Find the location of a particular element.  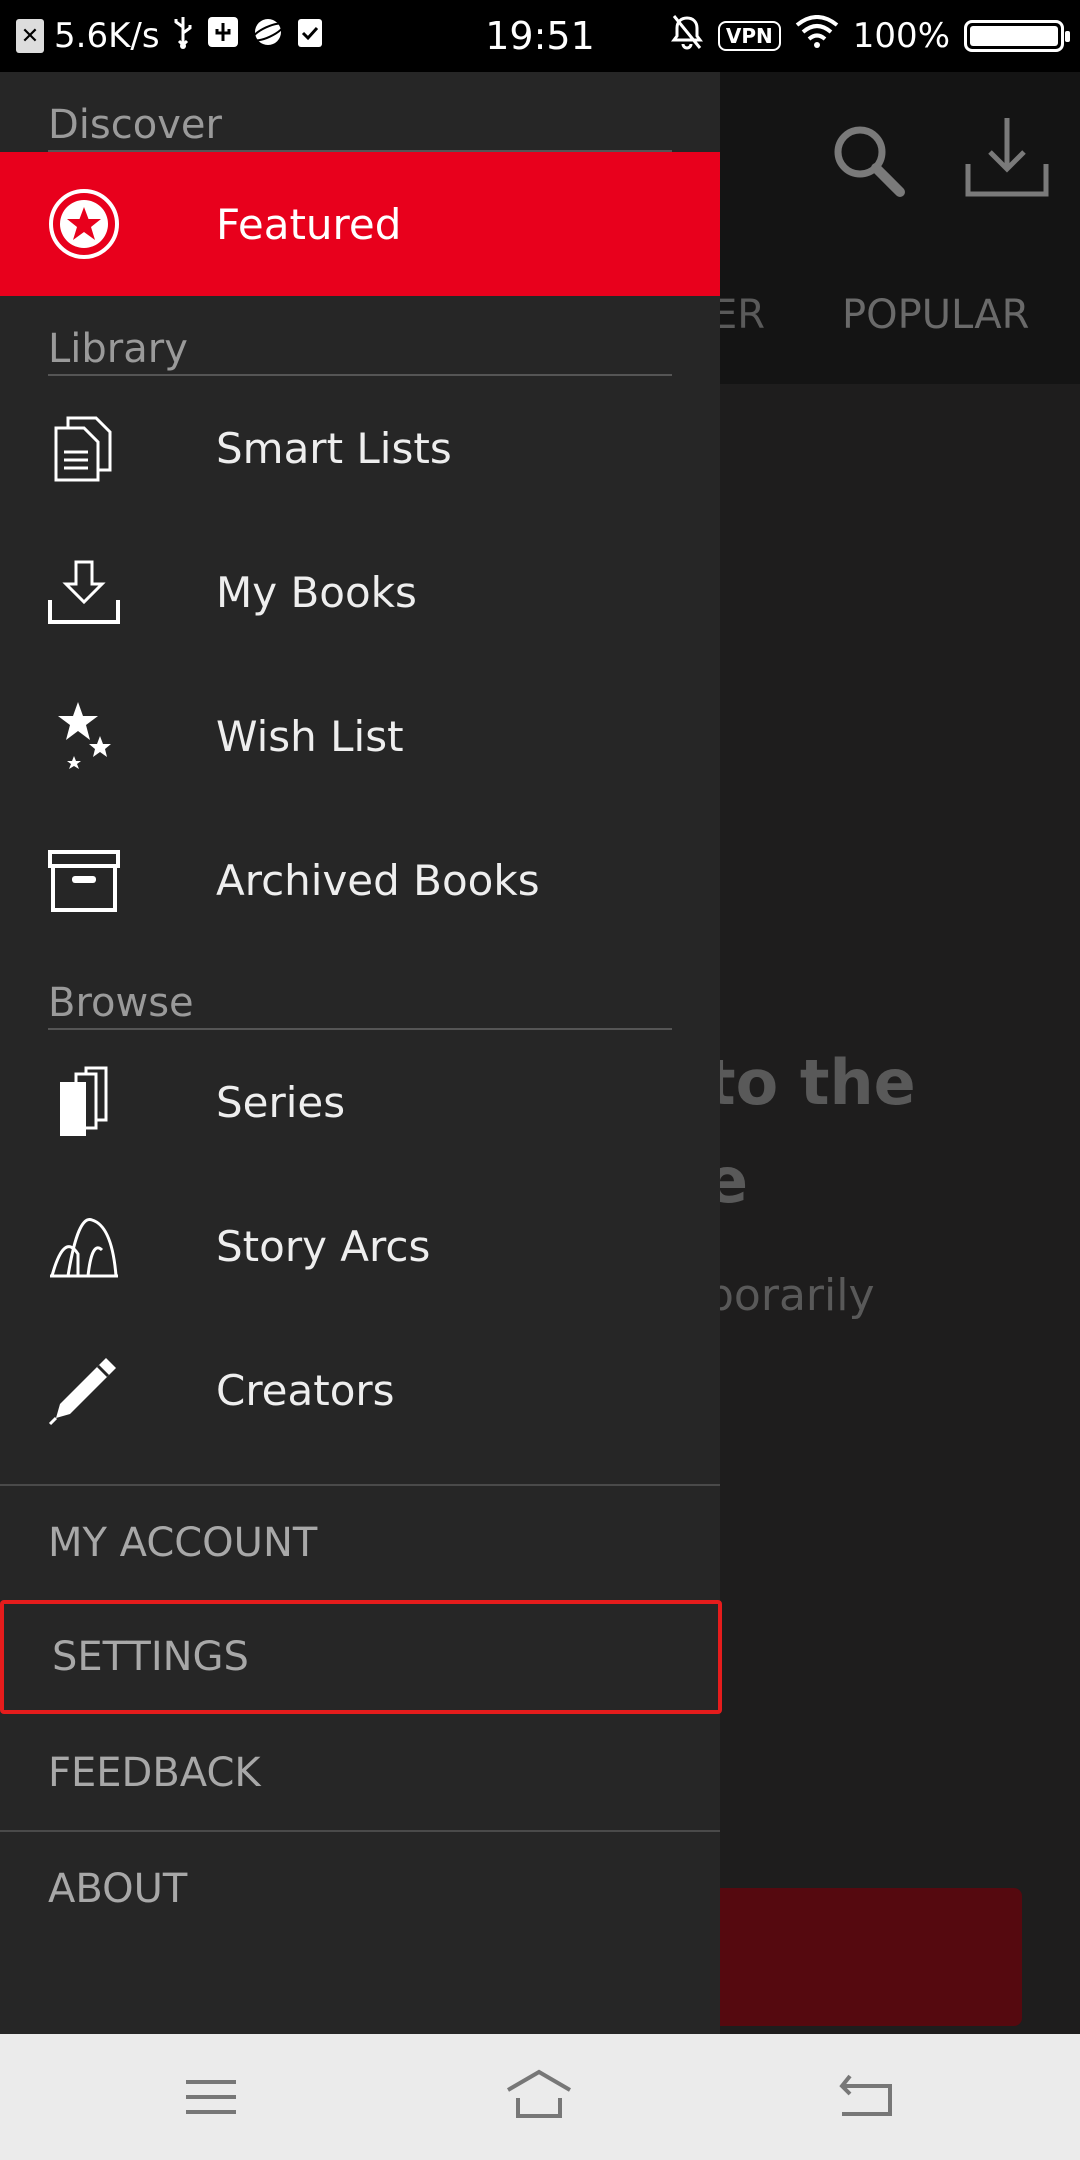

nav-item-my-books: My Books is located at coordinates (360, 592).